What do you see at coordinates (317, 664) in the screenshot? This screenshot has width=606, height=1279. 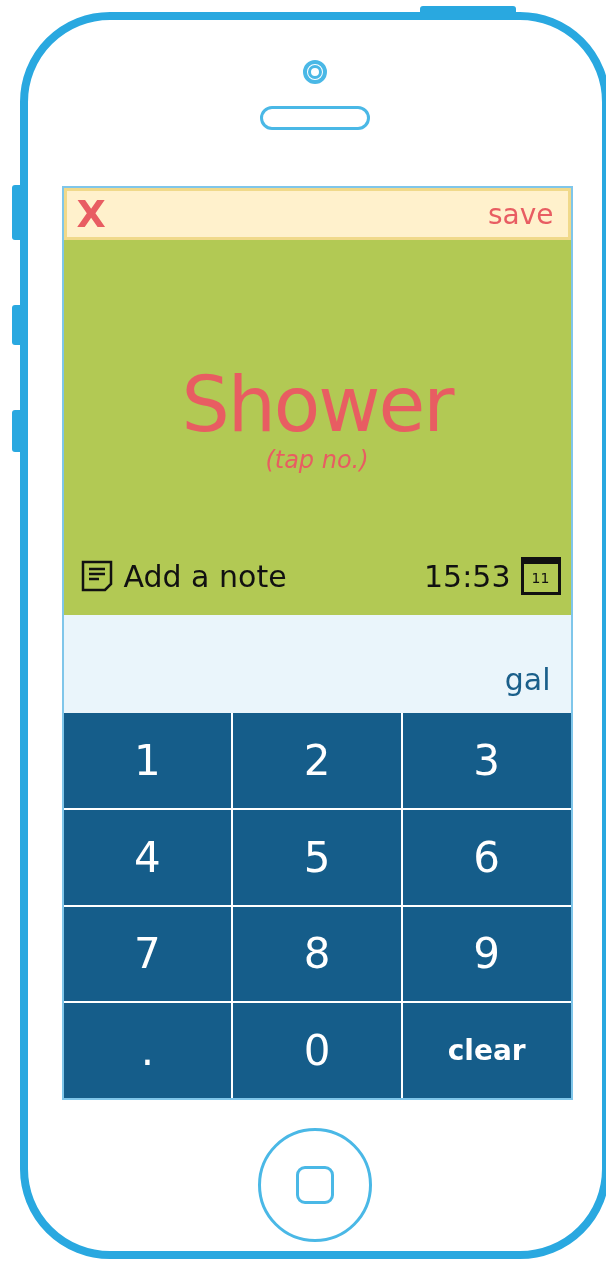 I see `amount-field: gal` at bounding box center [317, 664].